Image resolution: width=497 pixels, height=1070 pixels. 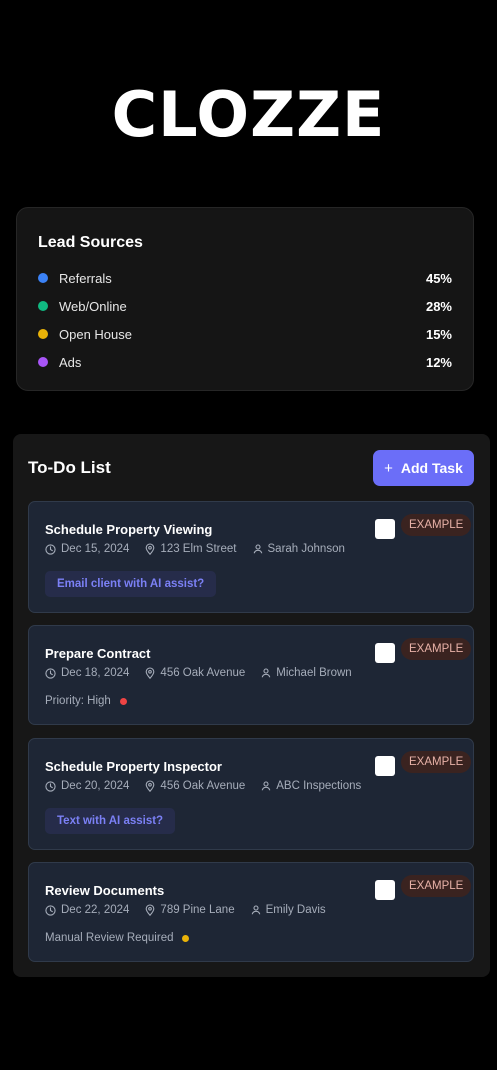 What do you see at coordinates (388, 468) in the screenshot?
I see `plus-icon: +` at bounding box center [388, 468].